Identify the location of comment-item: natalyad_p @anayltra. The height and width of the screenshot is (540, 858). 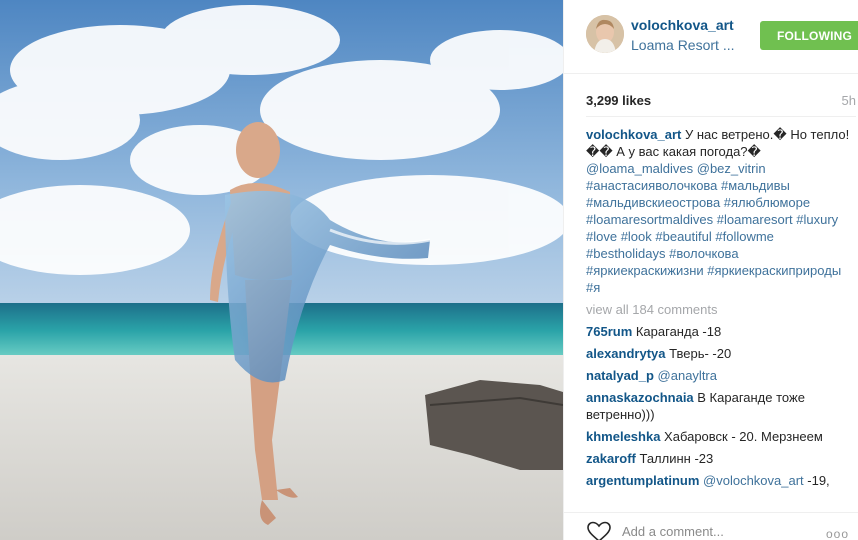
(720, 375).